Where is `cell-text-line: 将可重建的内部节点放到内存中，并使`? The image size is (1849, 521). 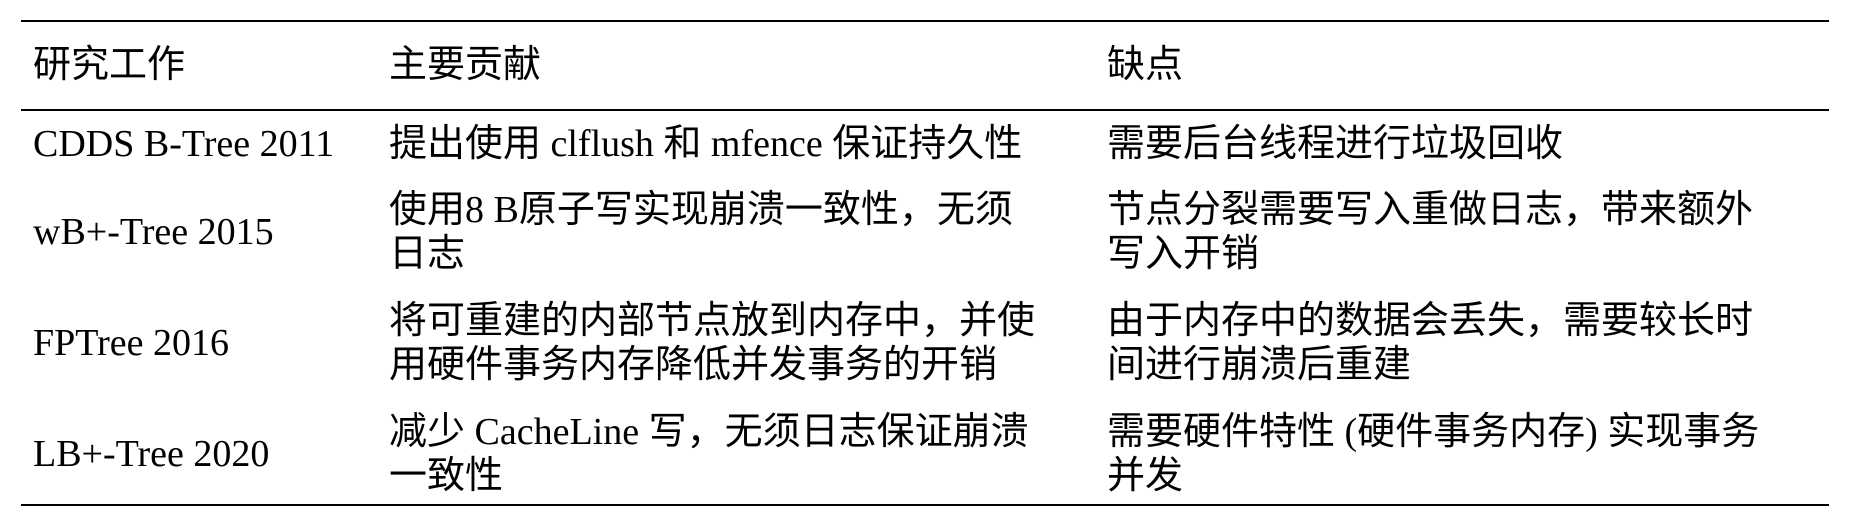 cell-text-line: 将可重建的内部节点放到内存中，并使 is located at coordinates (712, 321).